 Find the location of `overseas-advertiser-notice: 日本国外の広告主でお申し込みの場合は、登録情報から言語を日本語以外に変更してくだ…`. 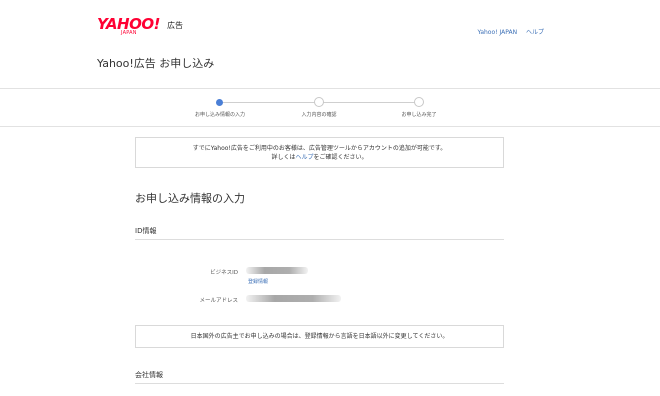

overseas-advertiser-notice: 日本国外の広告主でお申し込みの場合は、登録情報から言語を日本語以外に変更してくだ… is located at coordinates (319, 336).